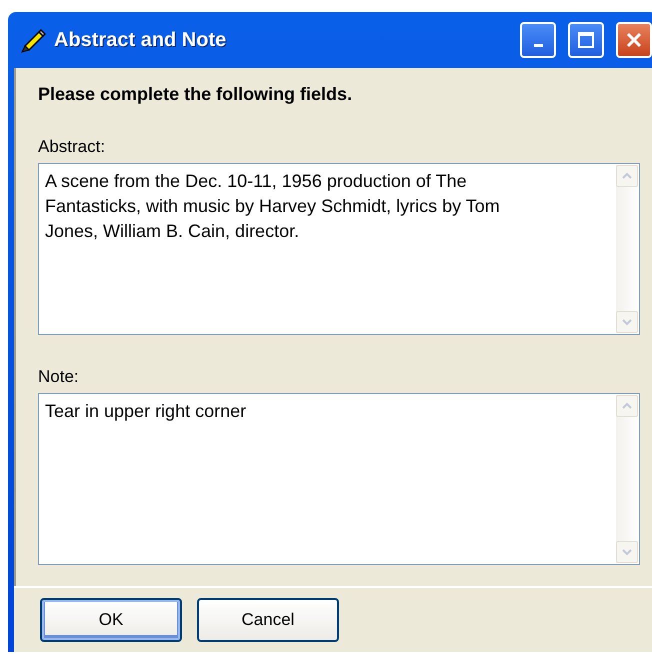 The image size is (652, 654). I want to click on window-title: Abstract and Note, so click(141, 40).